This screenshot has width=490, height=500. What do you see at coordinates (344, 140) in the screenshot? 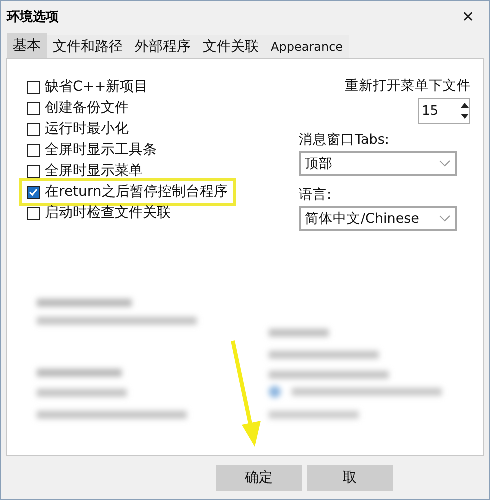
I see `tabs-label: 消息窗口Tabs:` at bounding box center [344, 140].